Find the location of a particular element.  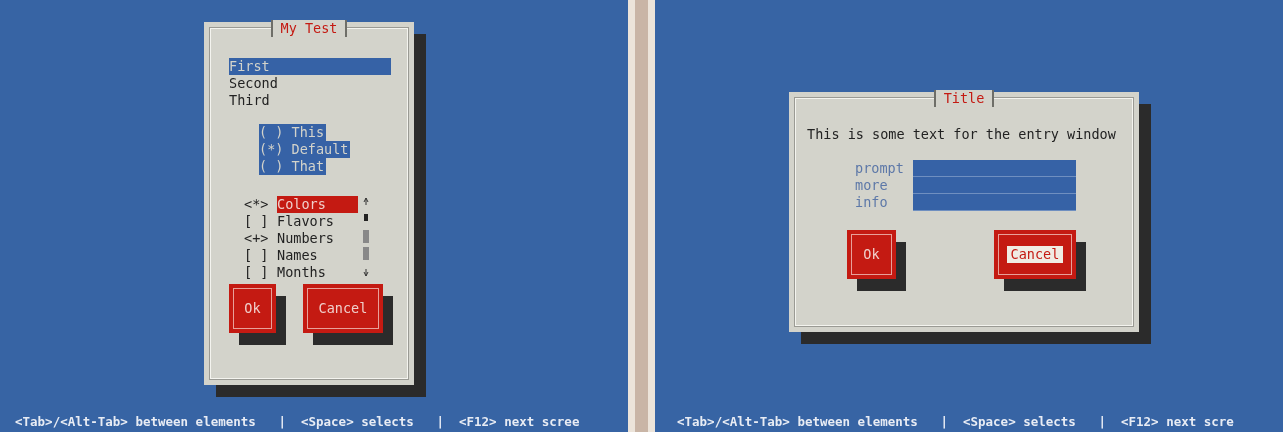

checklist-item: Months is located at coordinates (317, 272).